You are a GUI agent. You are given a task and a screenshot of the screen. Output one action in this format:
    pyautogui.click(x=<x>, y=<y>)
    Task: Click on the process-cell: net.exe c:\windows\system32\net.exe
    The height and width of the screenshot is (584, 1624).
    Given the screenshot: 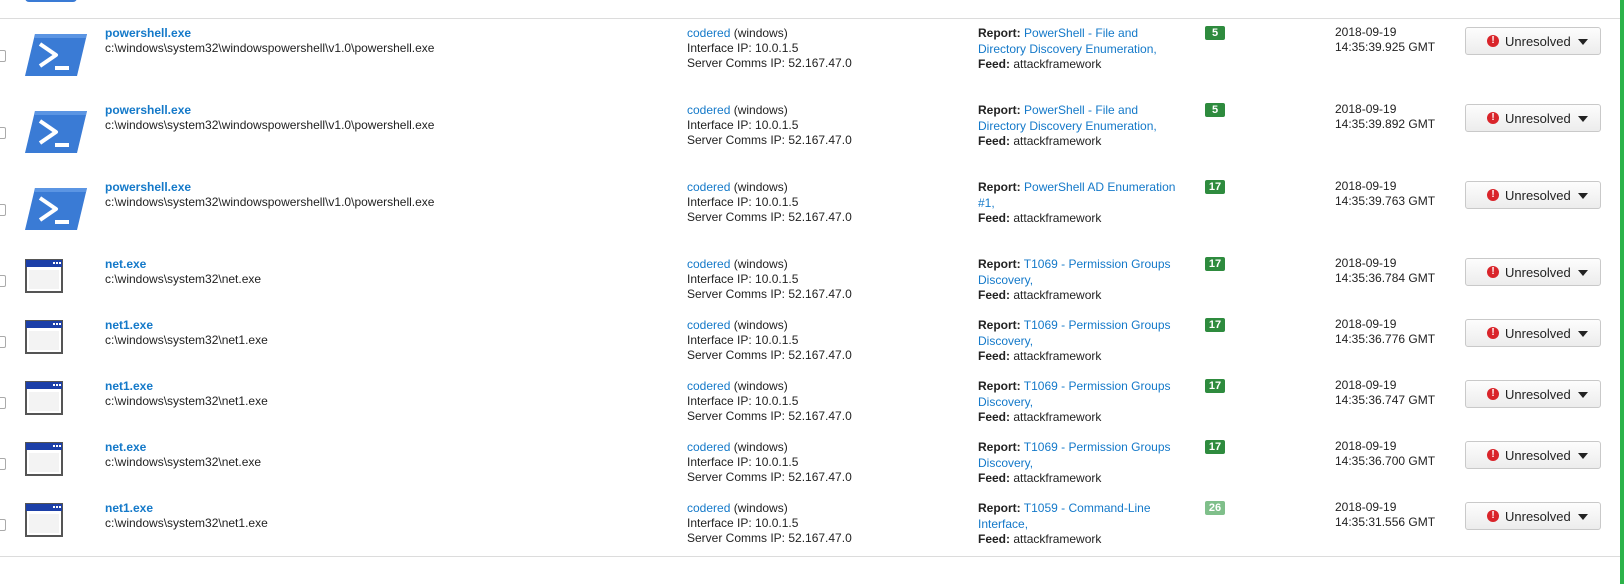 What is the action you would take?
    pyautogui.click(x=183, y=455)
    